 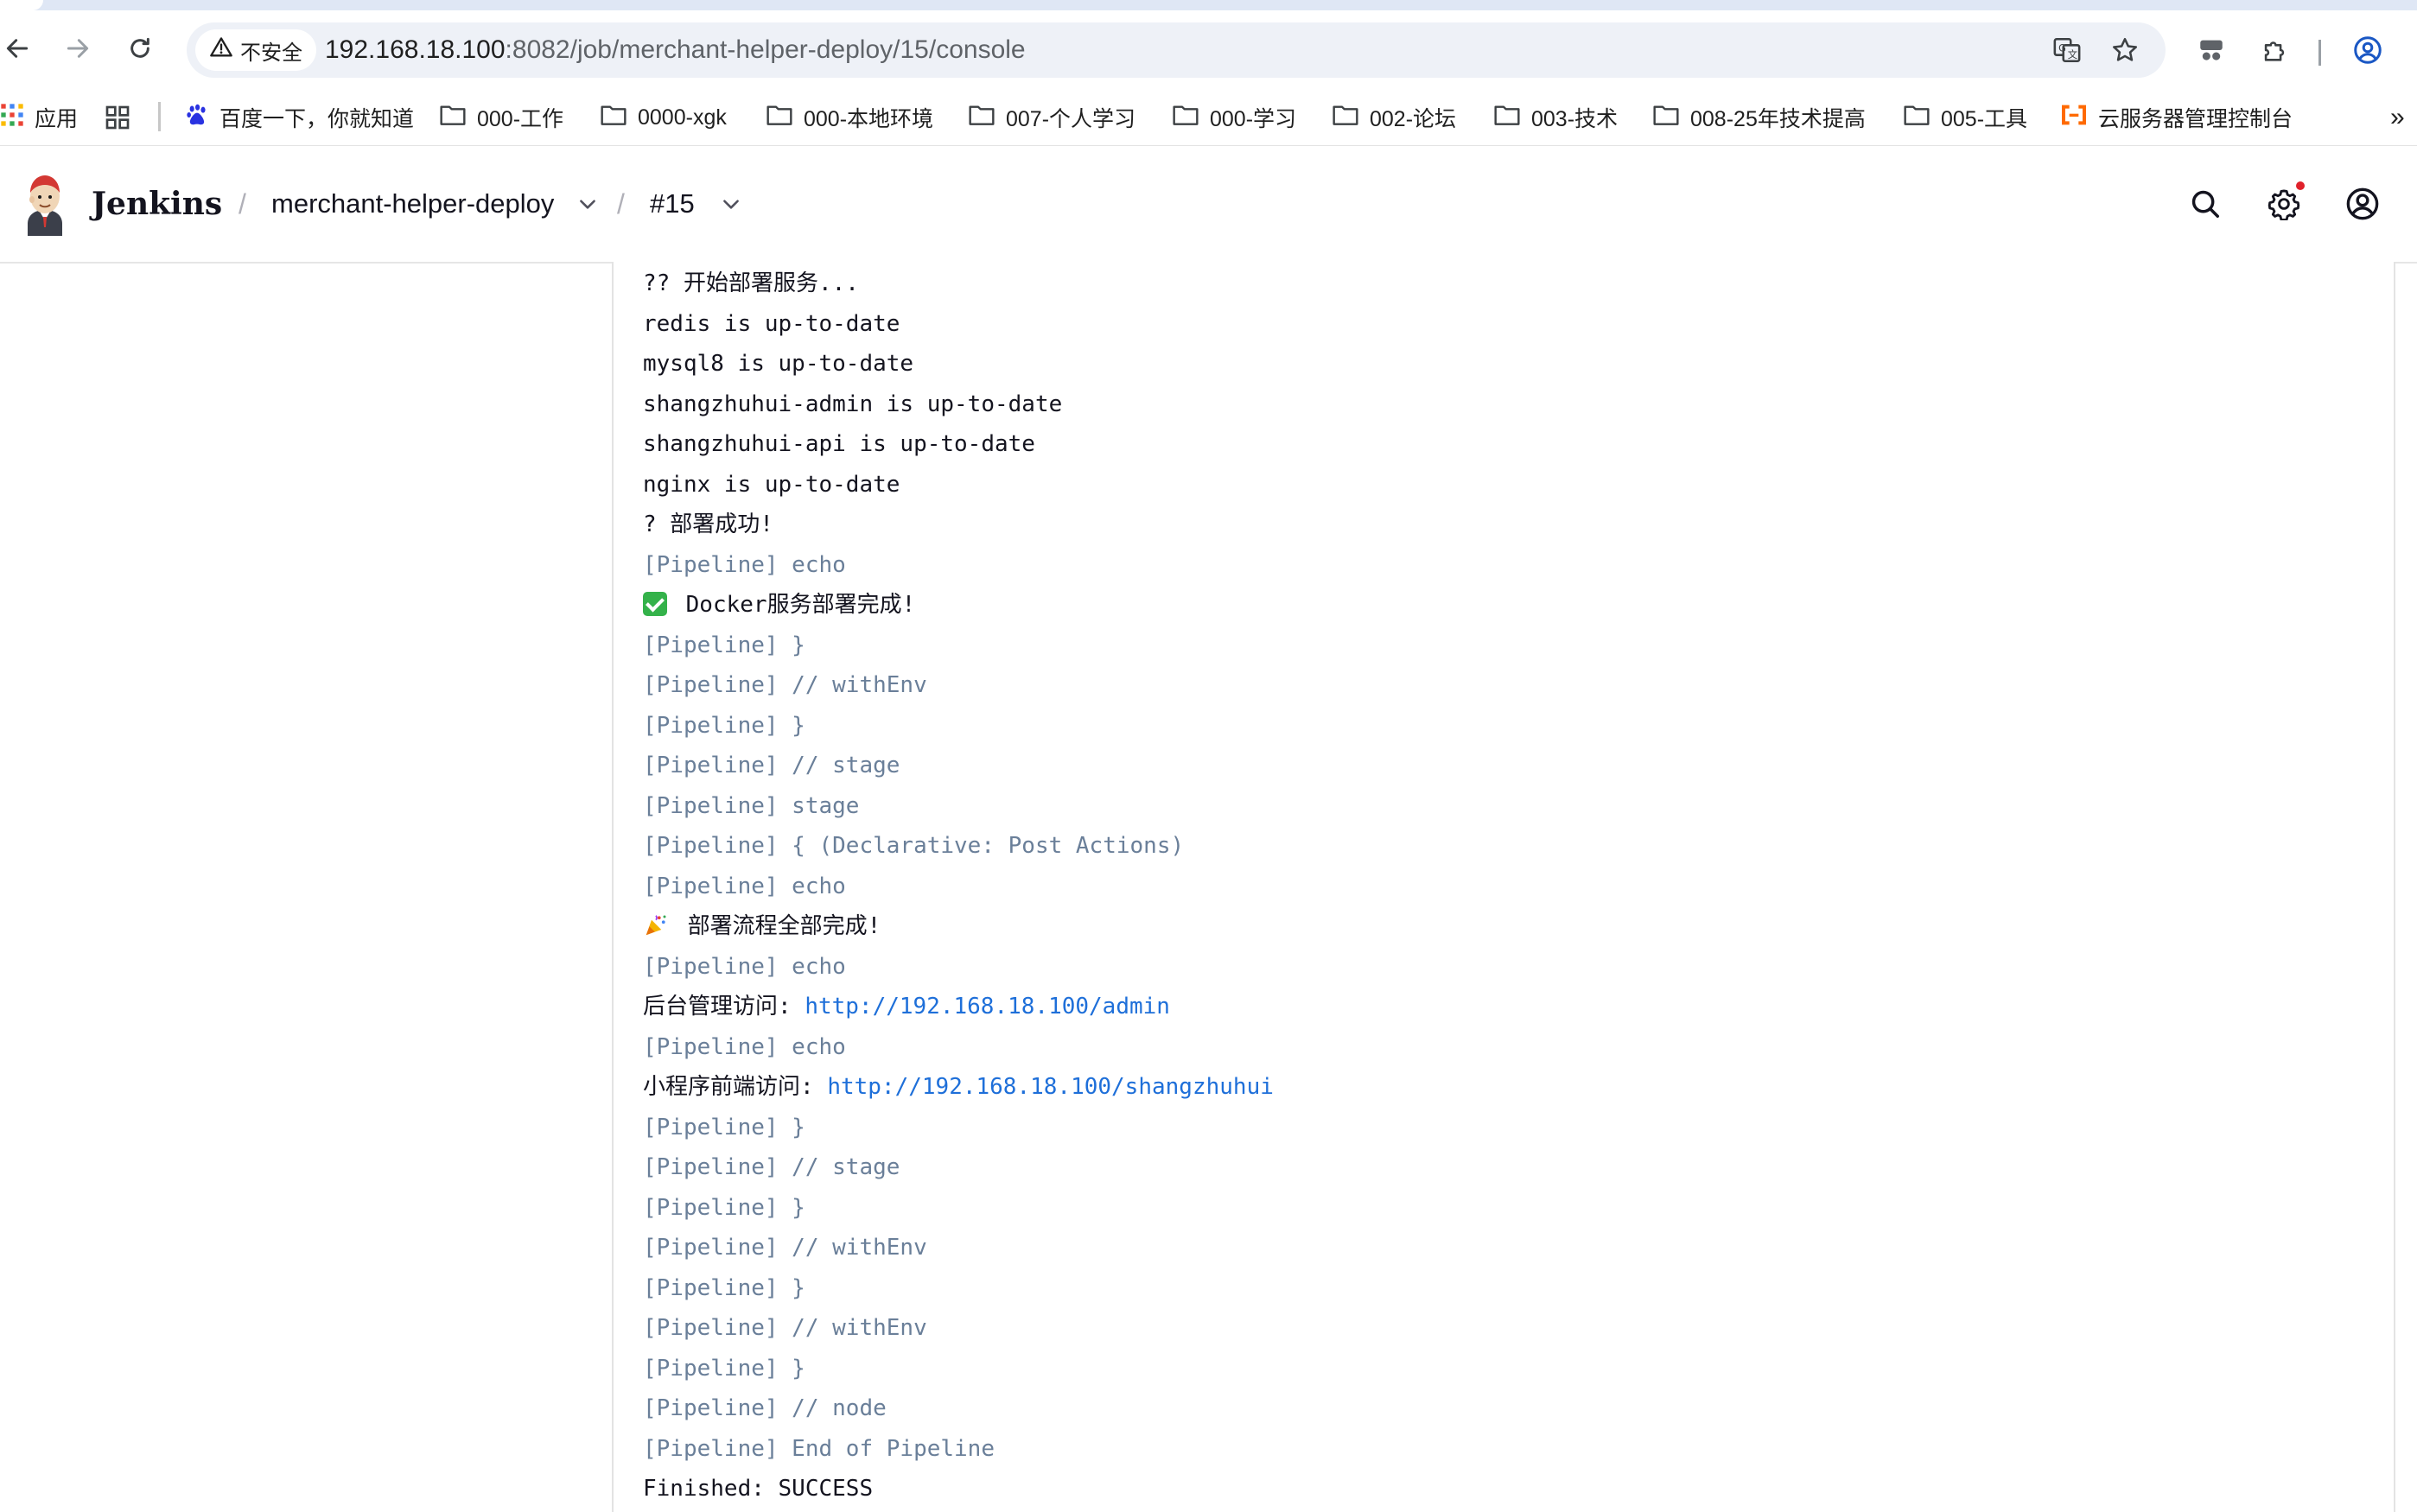 I want to click on jenkins-logo-icon, so click(x=45, y=205).